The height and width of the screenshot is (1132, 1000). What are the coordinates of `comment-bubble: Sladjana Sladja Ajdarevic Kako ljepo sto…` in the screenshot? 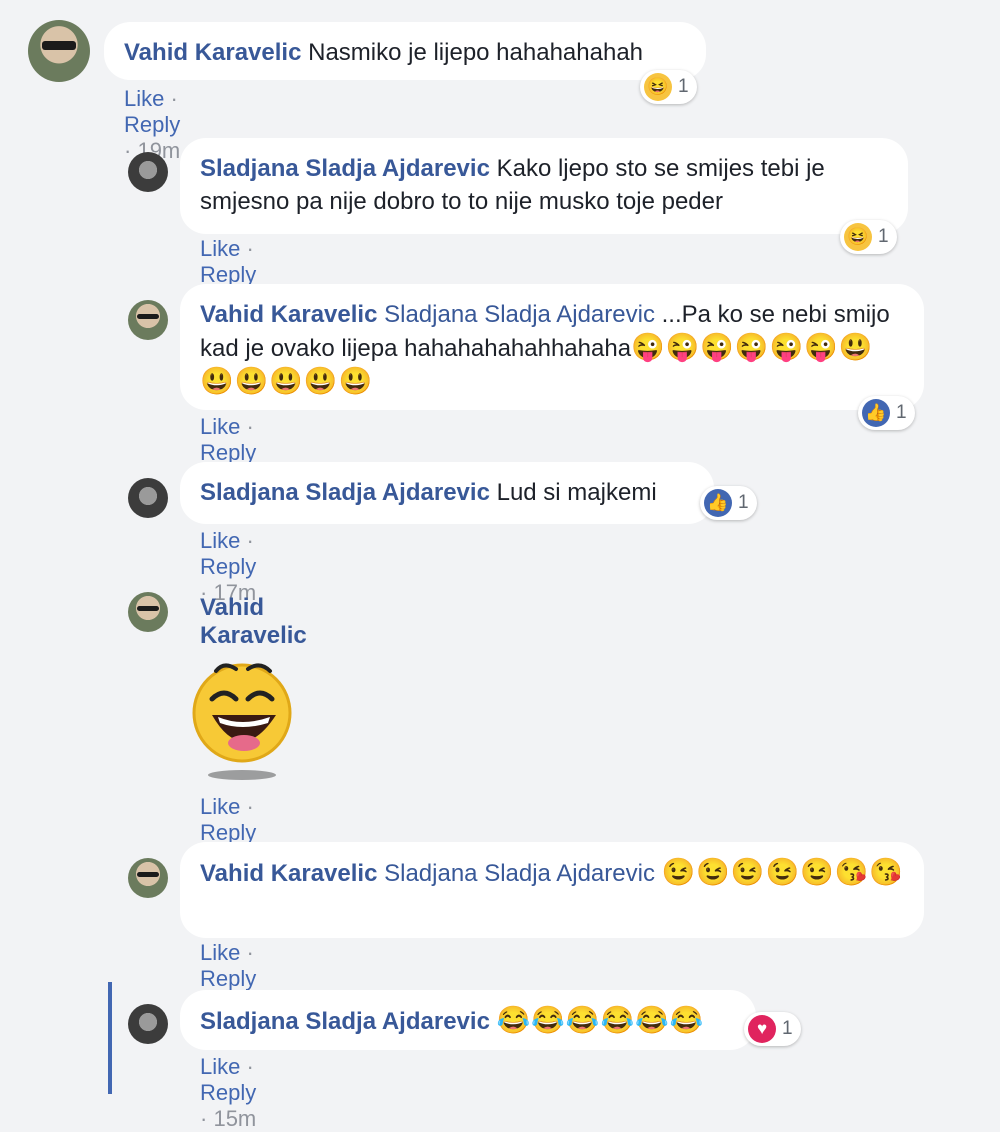 It's located at (544, 186).